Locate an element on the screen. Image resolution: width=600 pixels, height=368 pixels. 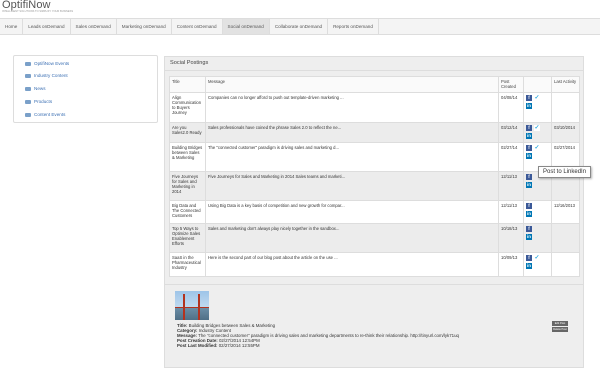
row-title: Align Communication to Buyers Journey is located at coordinates (187, 107).